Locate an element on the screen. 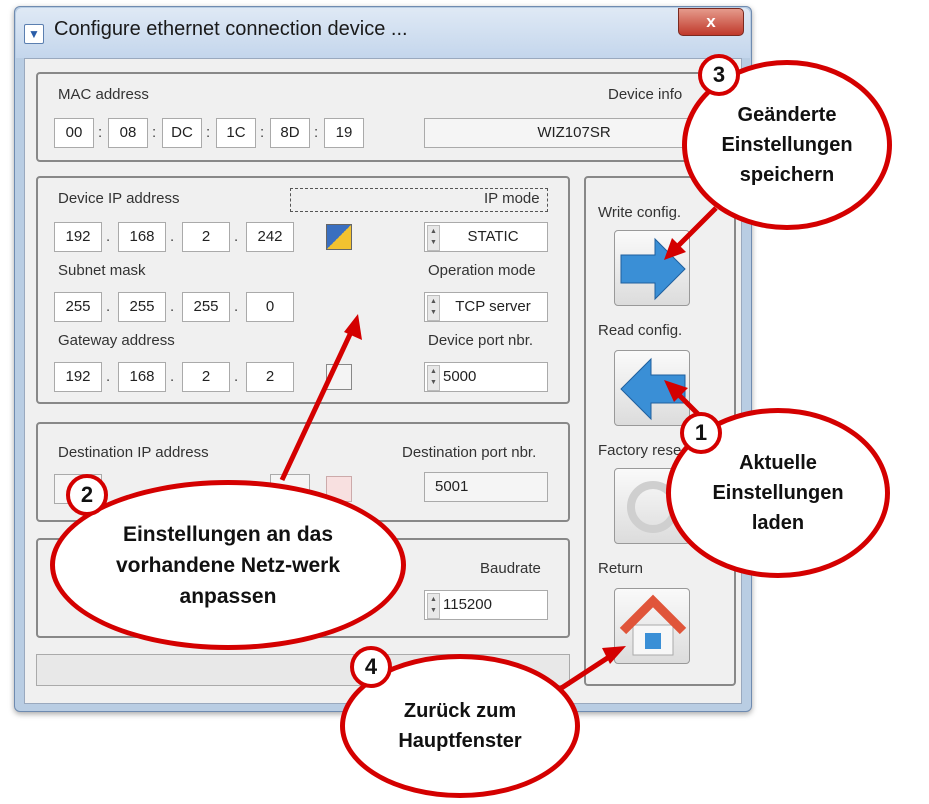 The width and height of the screenshot is (929, 804). callout-2-number: 2 is located at coordinates (87, 495).